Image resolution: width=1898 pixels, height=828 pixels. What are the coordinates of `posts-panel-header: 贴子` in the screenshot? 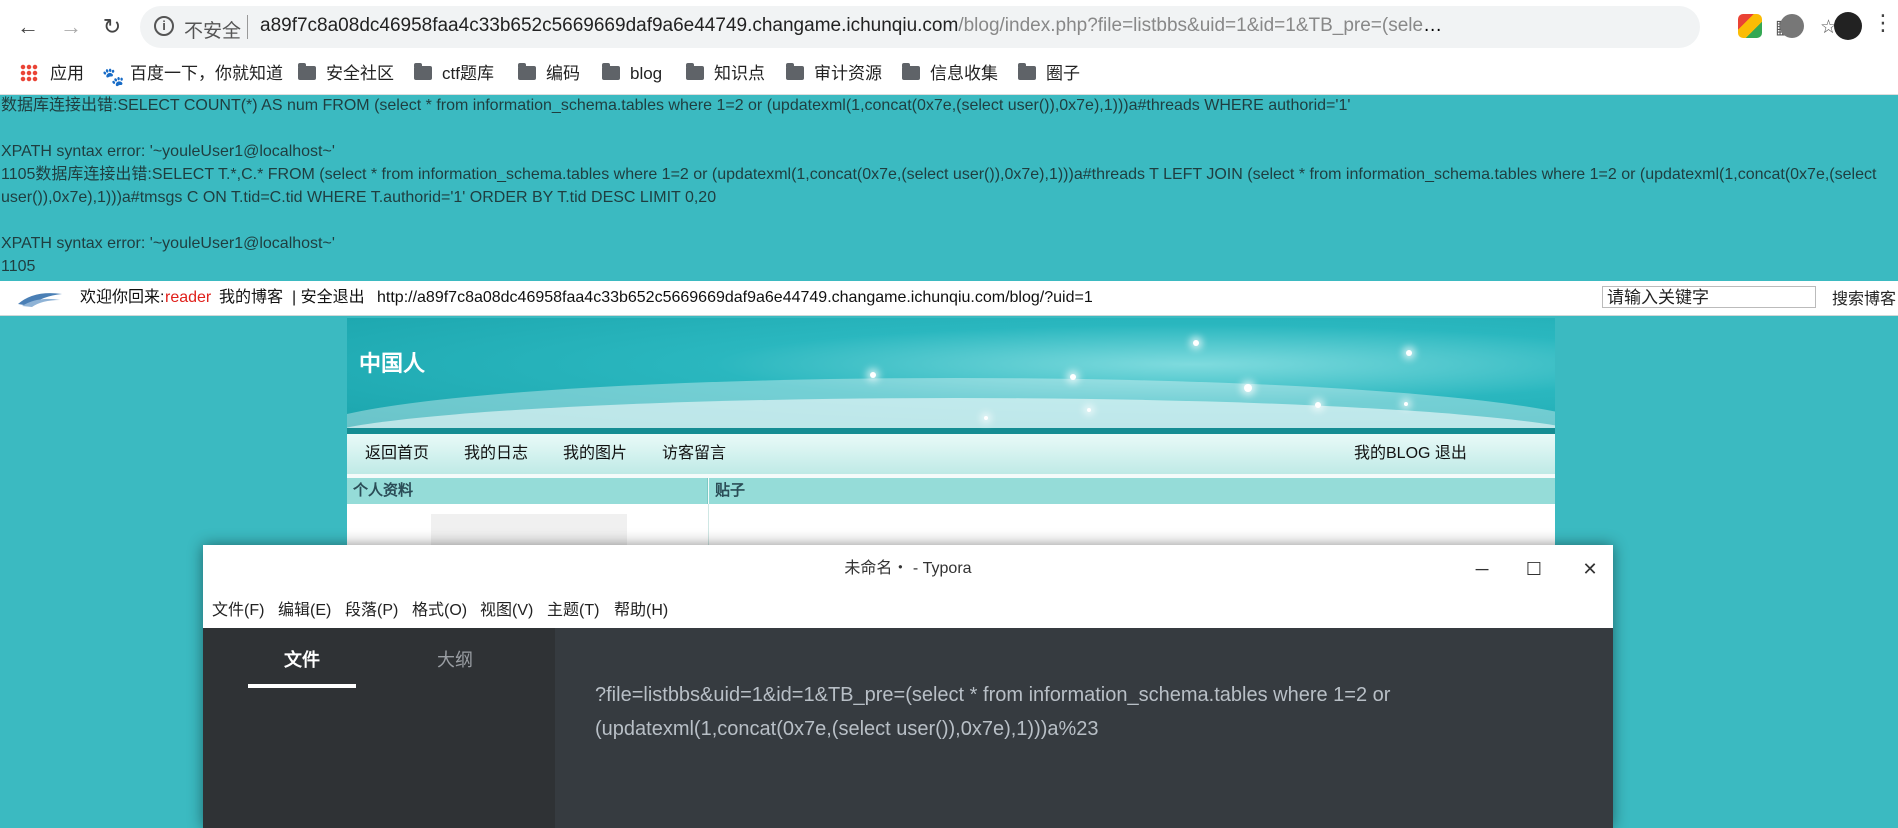 It's located at (1132, 491).